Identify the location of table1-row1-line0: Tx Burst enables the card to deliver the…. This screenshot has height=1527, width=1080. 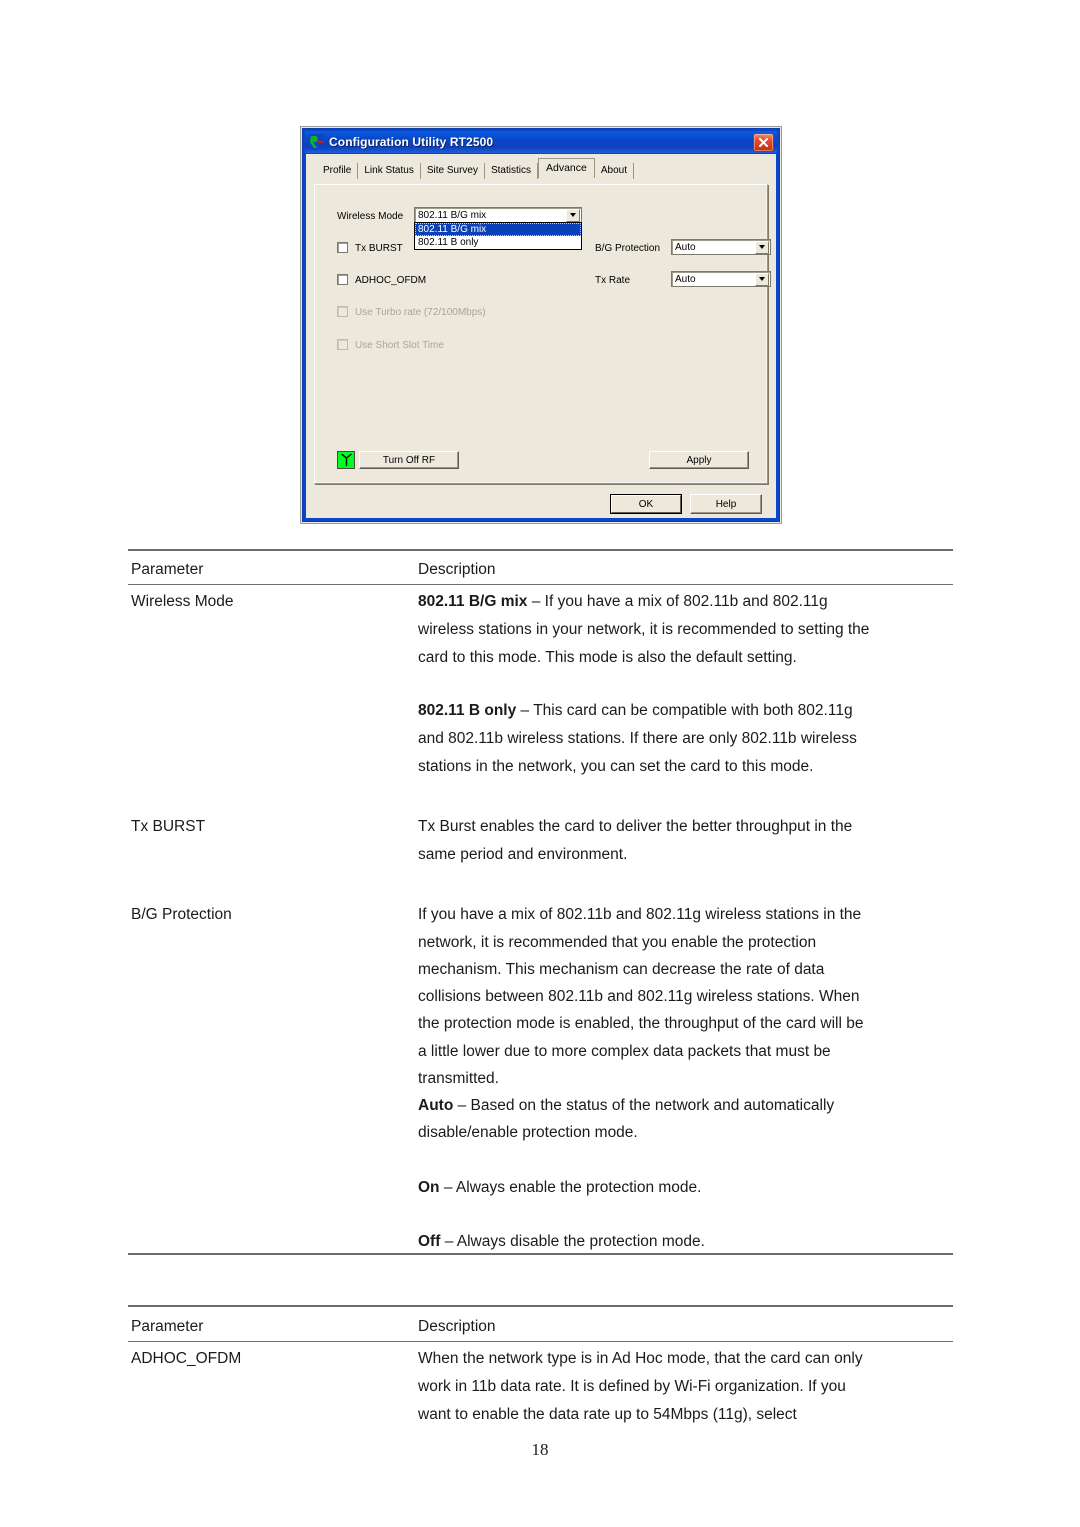
(635, 826).